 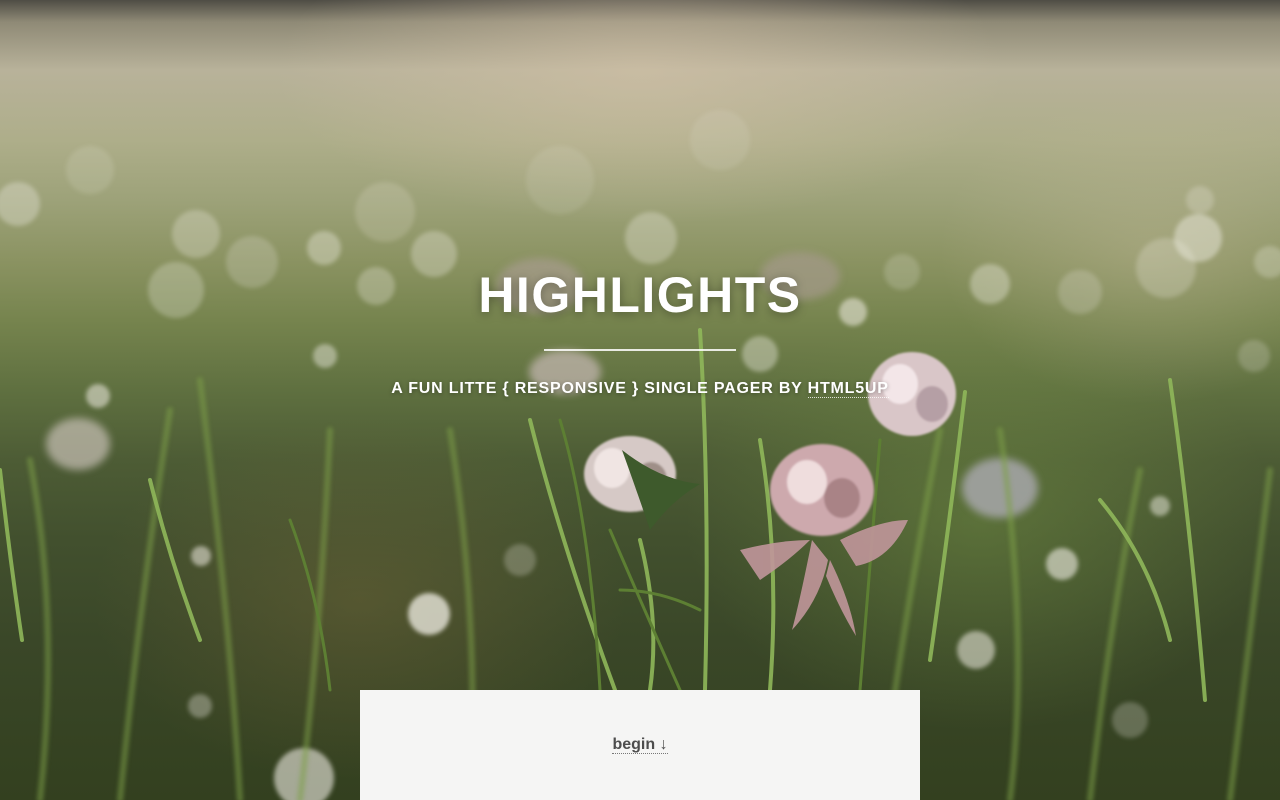 I want to click on title-divider, so click(x=640, y=350).